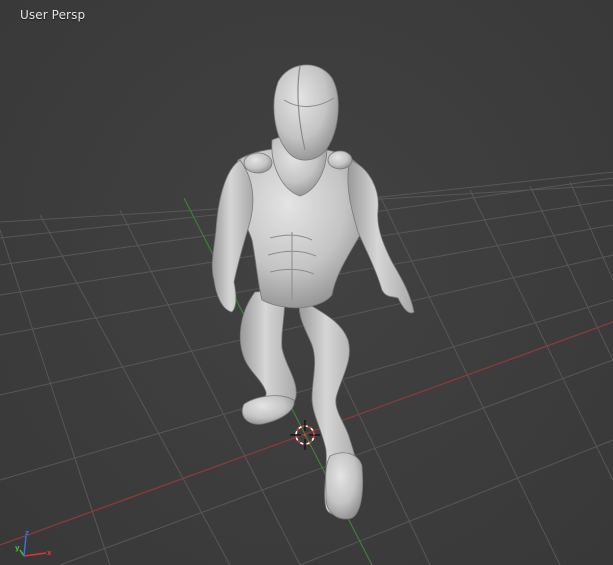 The image size is (613, 565). What do you see at coordinates (258, 163) in the screenshot?
I see `left-shoulder` at bounding box center [258, 163].